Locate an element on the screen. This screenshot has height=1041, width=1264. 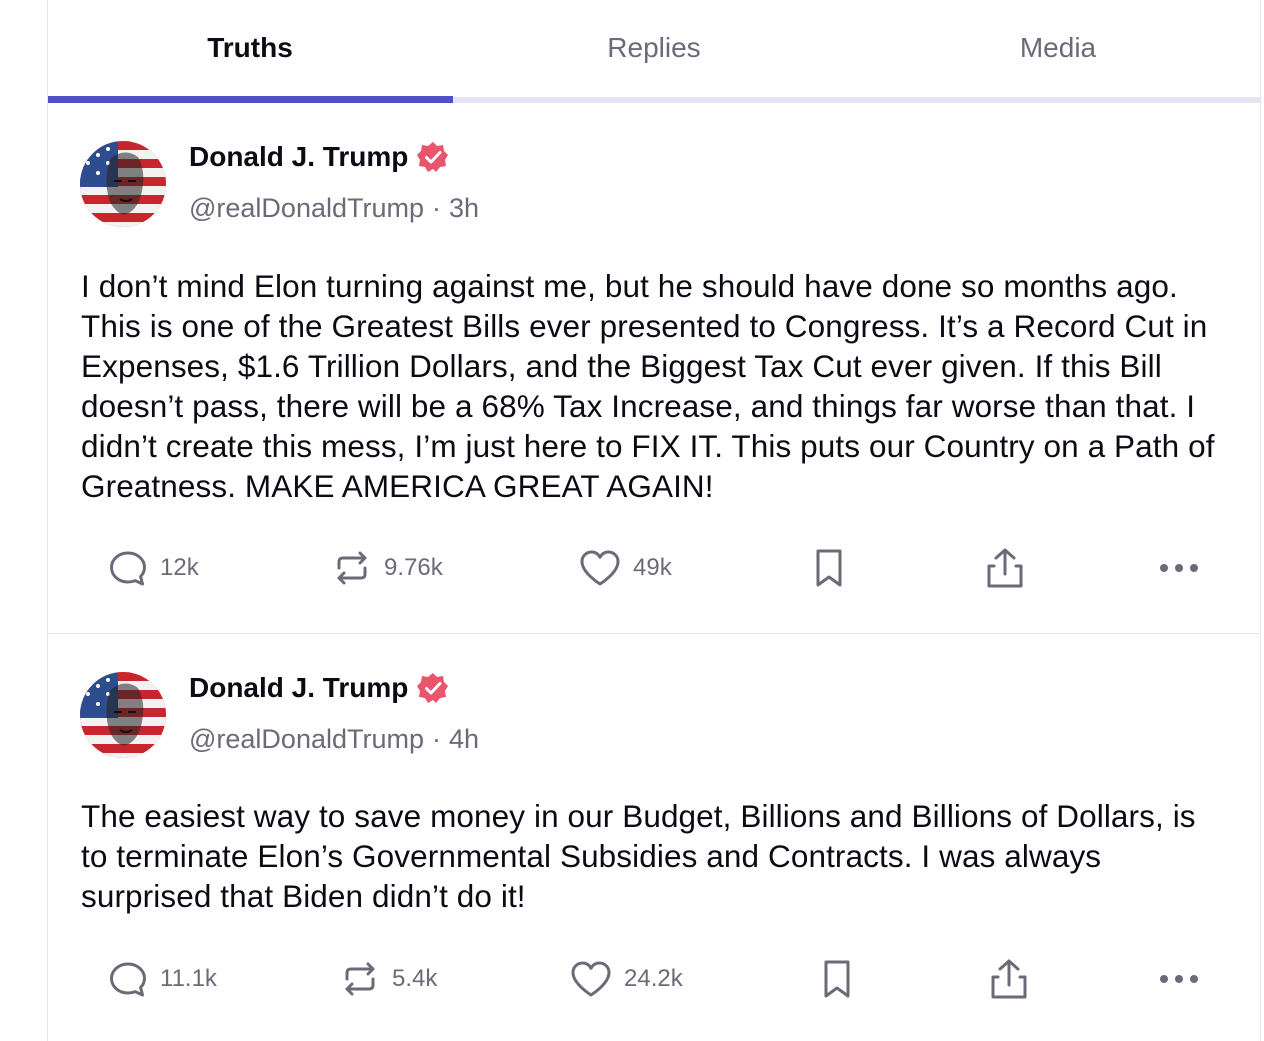
post-actions: 12k 9.76k 49k is located at coordinates (654, 568).